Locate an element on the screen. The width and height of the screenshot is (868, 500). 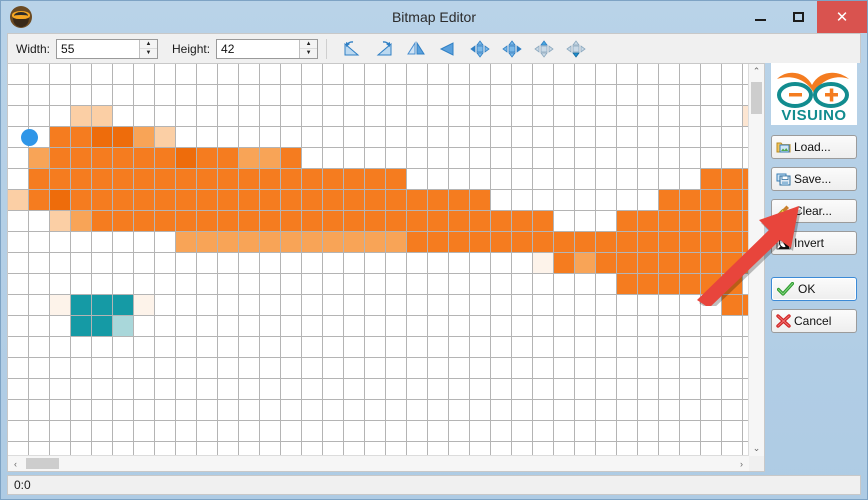
flip-vertical-icon is located at coordinates (448, 49).